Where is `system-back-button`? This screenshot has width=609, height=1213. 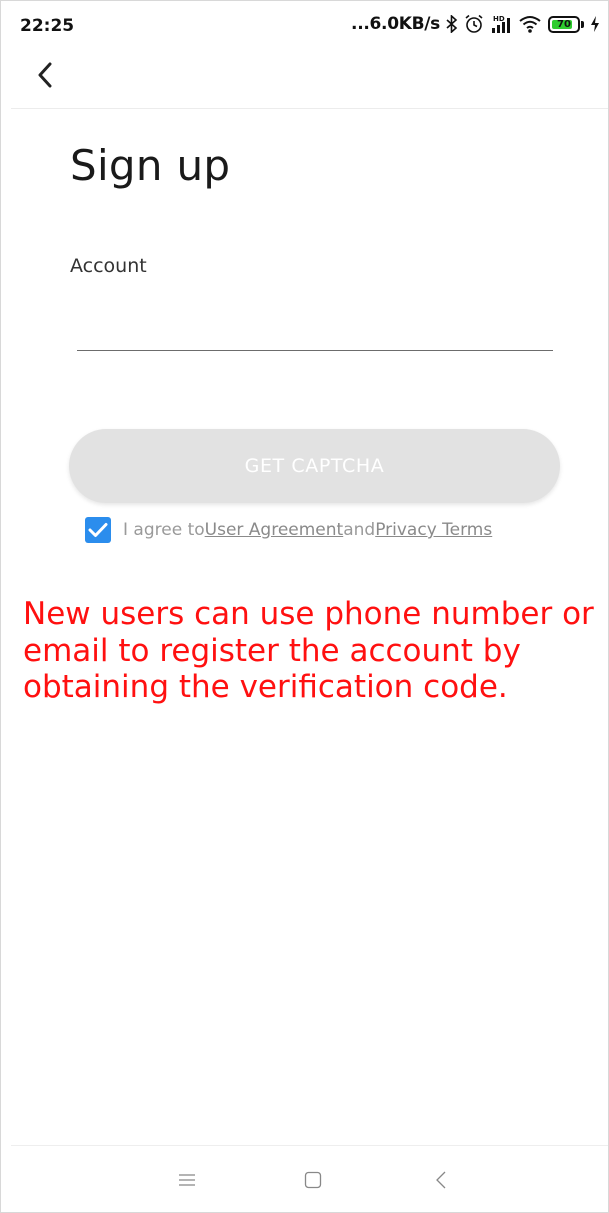
system-back-button is located at coordinates (441, 1180).